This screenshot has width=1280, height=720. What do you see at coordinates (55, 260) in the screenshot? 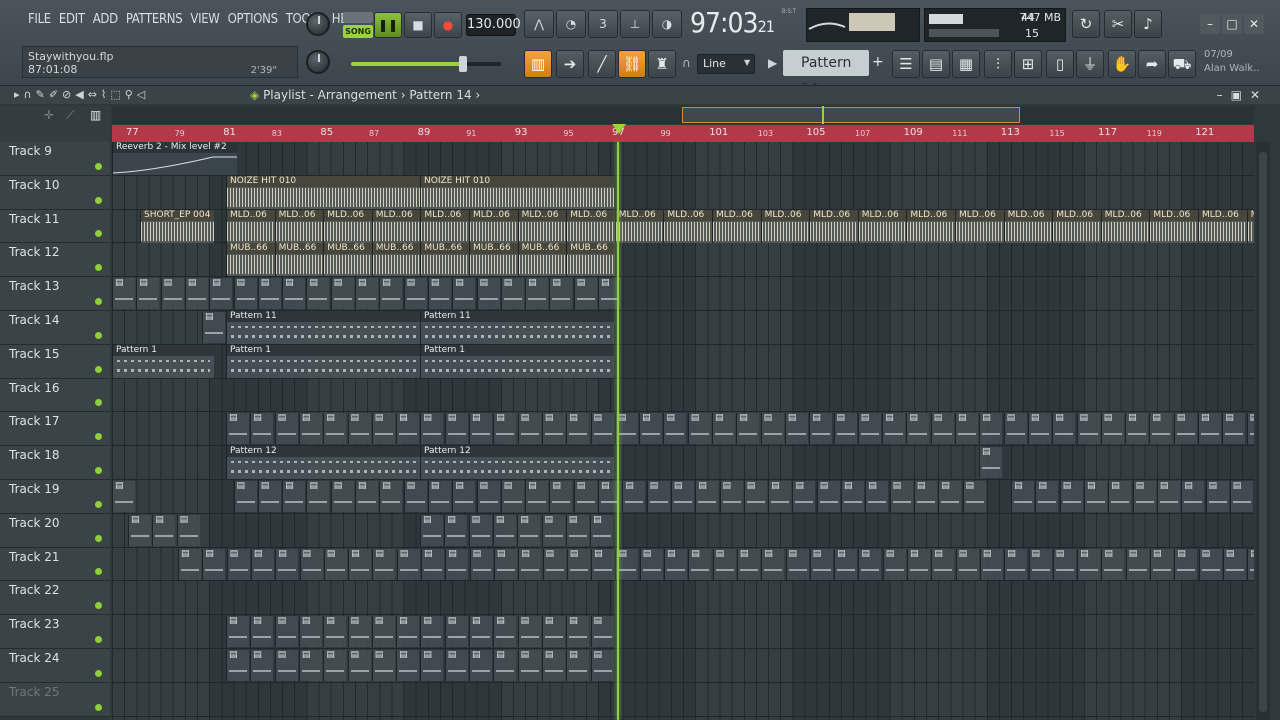
I see `track-header: Track 12` at bounding box center [55, 260].